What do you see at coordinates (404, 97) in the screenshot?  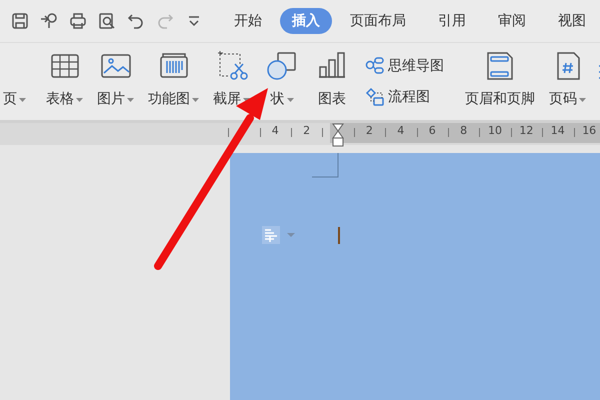 I see `ribbon-small-button: 流程图` at bounding box center [404, 97].